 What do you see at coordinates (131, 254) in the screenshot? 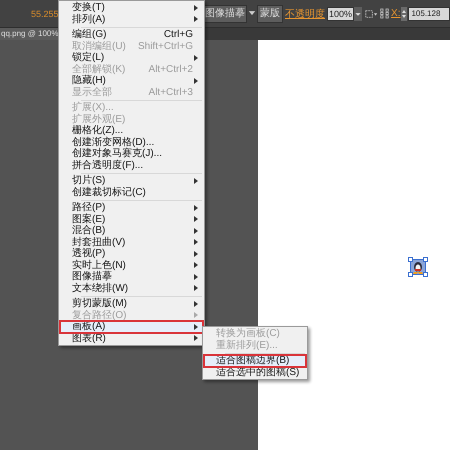
I see `menu-item: 透视(P)` at bounding box center [131, 254].